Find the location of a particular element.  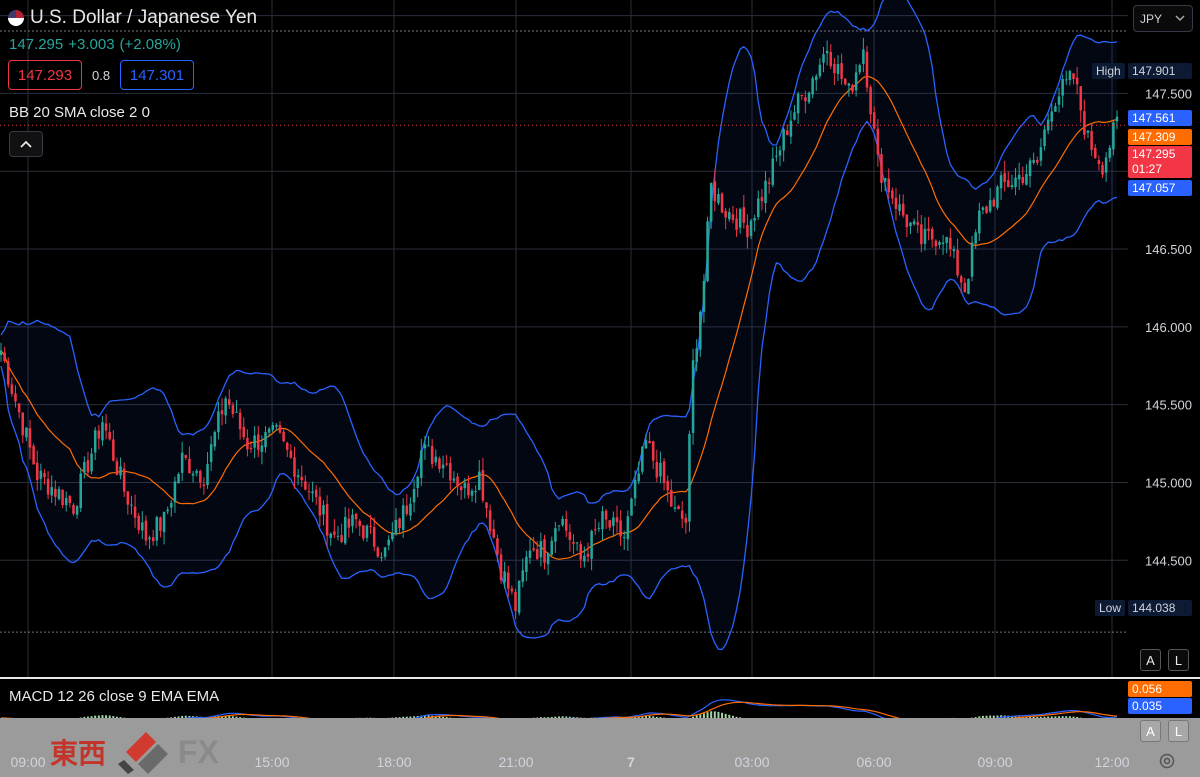

price-tick-label: 146.000 is located at coordinates (1168, 327).